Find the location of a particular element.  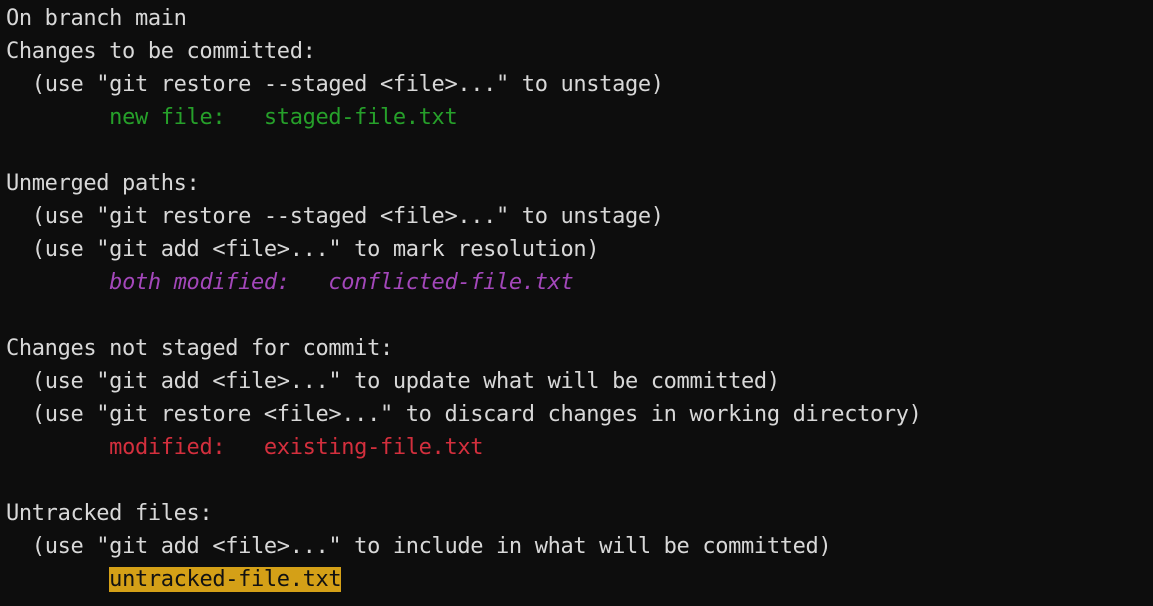

terminal-line-text: On branch main is located at coordinates (96, 18).